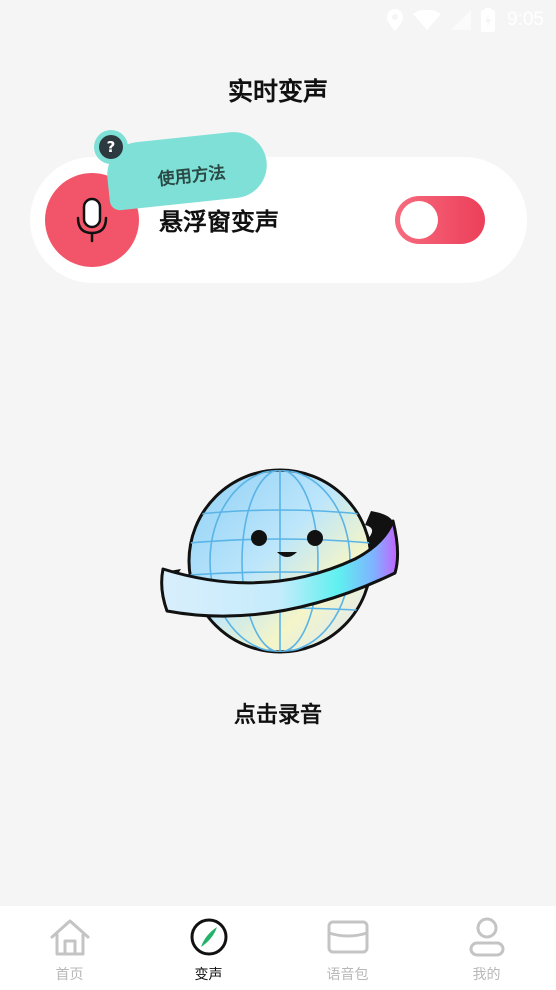 The height and width of the screenshot is (990, 556). What do you see at coordinates (219, 222) in the screenshot?
I see `float-window-label: 悬浮窗变声` at bounding box center [219, 222].